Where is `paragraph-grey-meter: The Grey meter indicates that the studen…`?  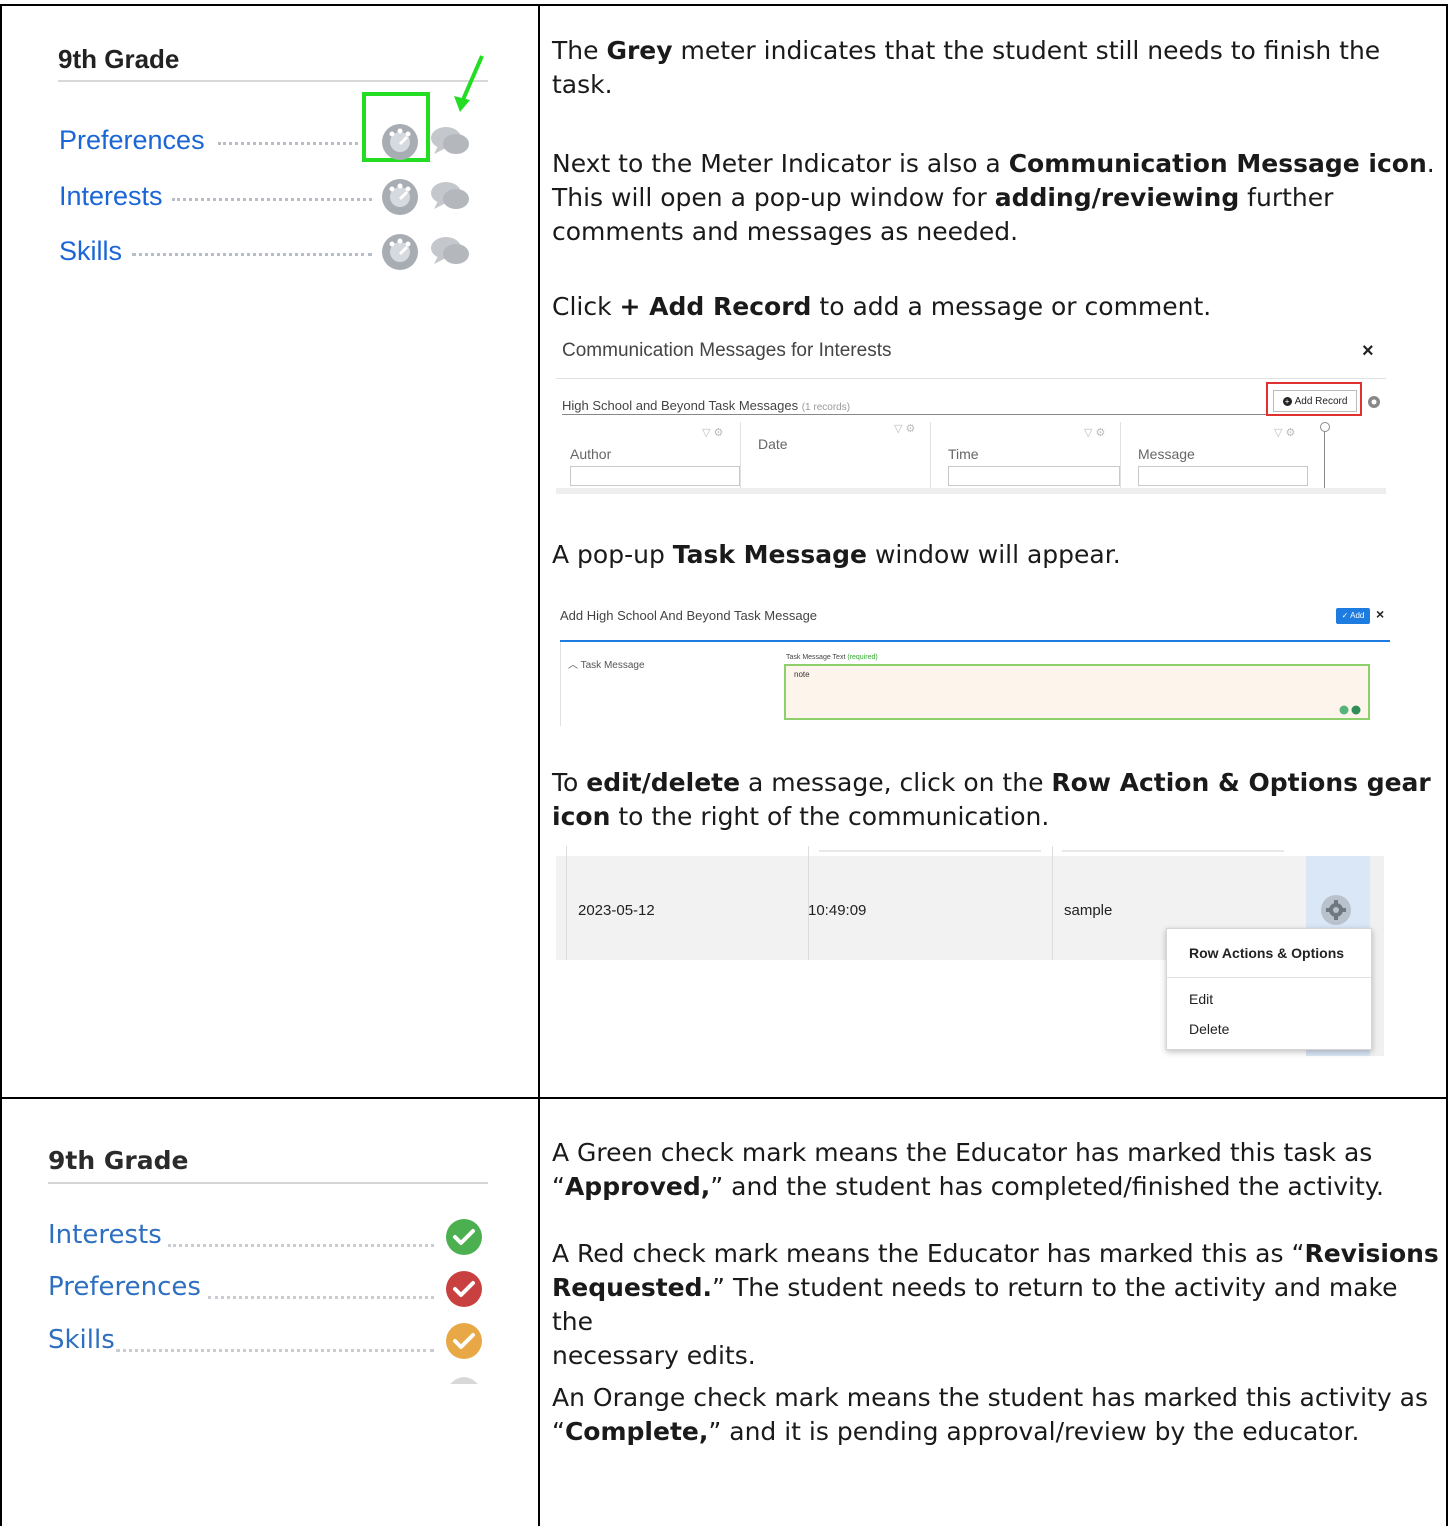
paragraph-grey-meter: The Grey meter indicates that the studen… is located at coordinates (966, 67).